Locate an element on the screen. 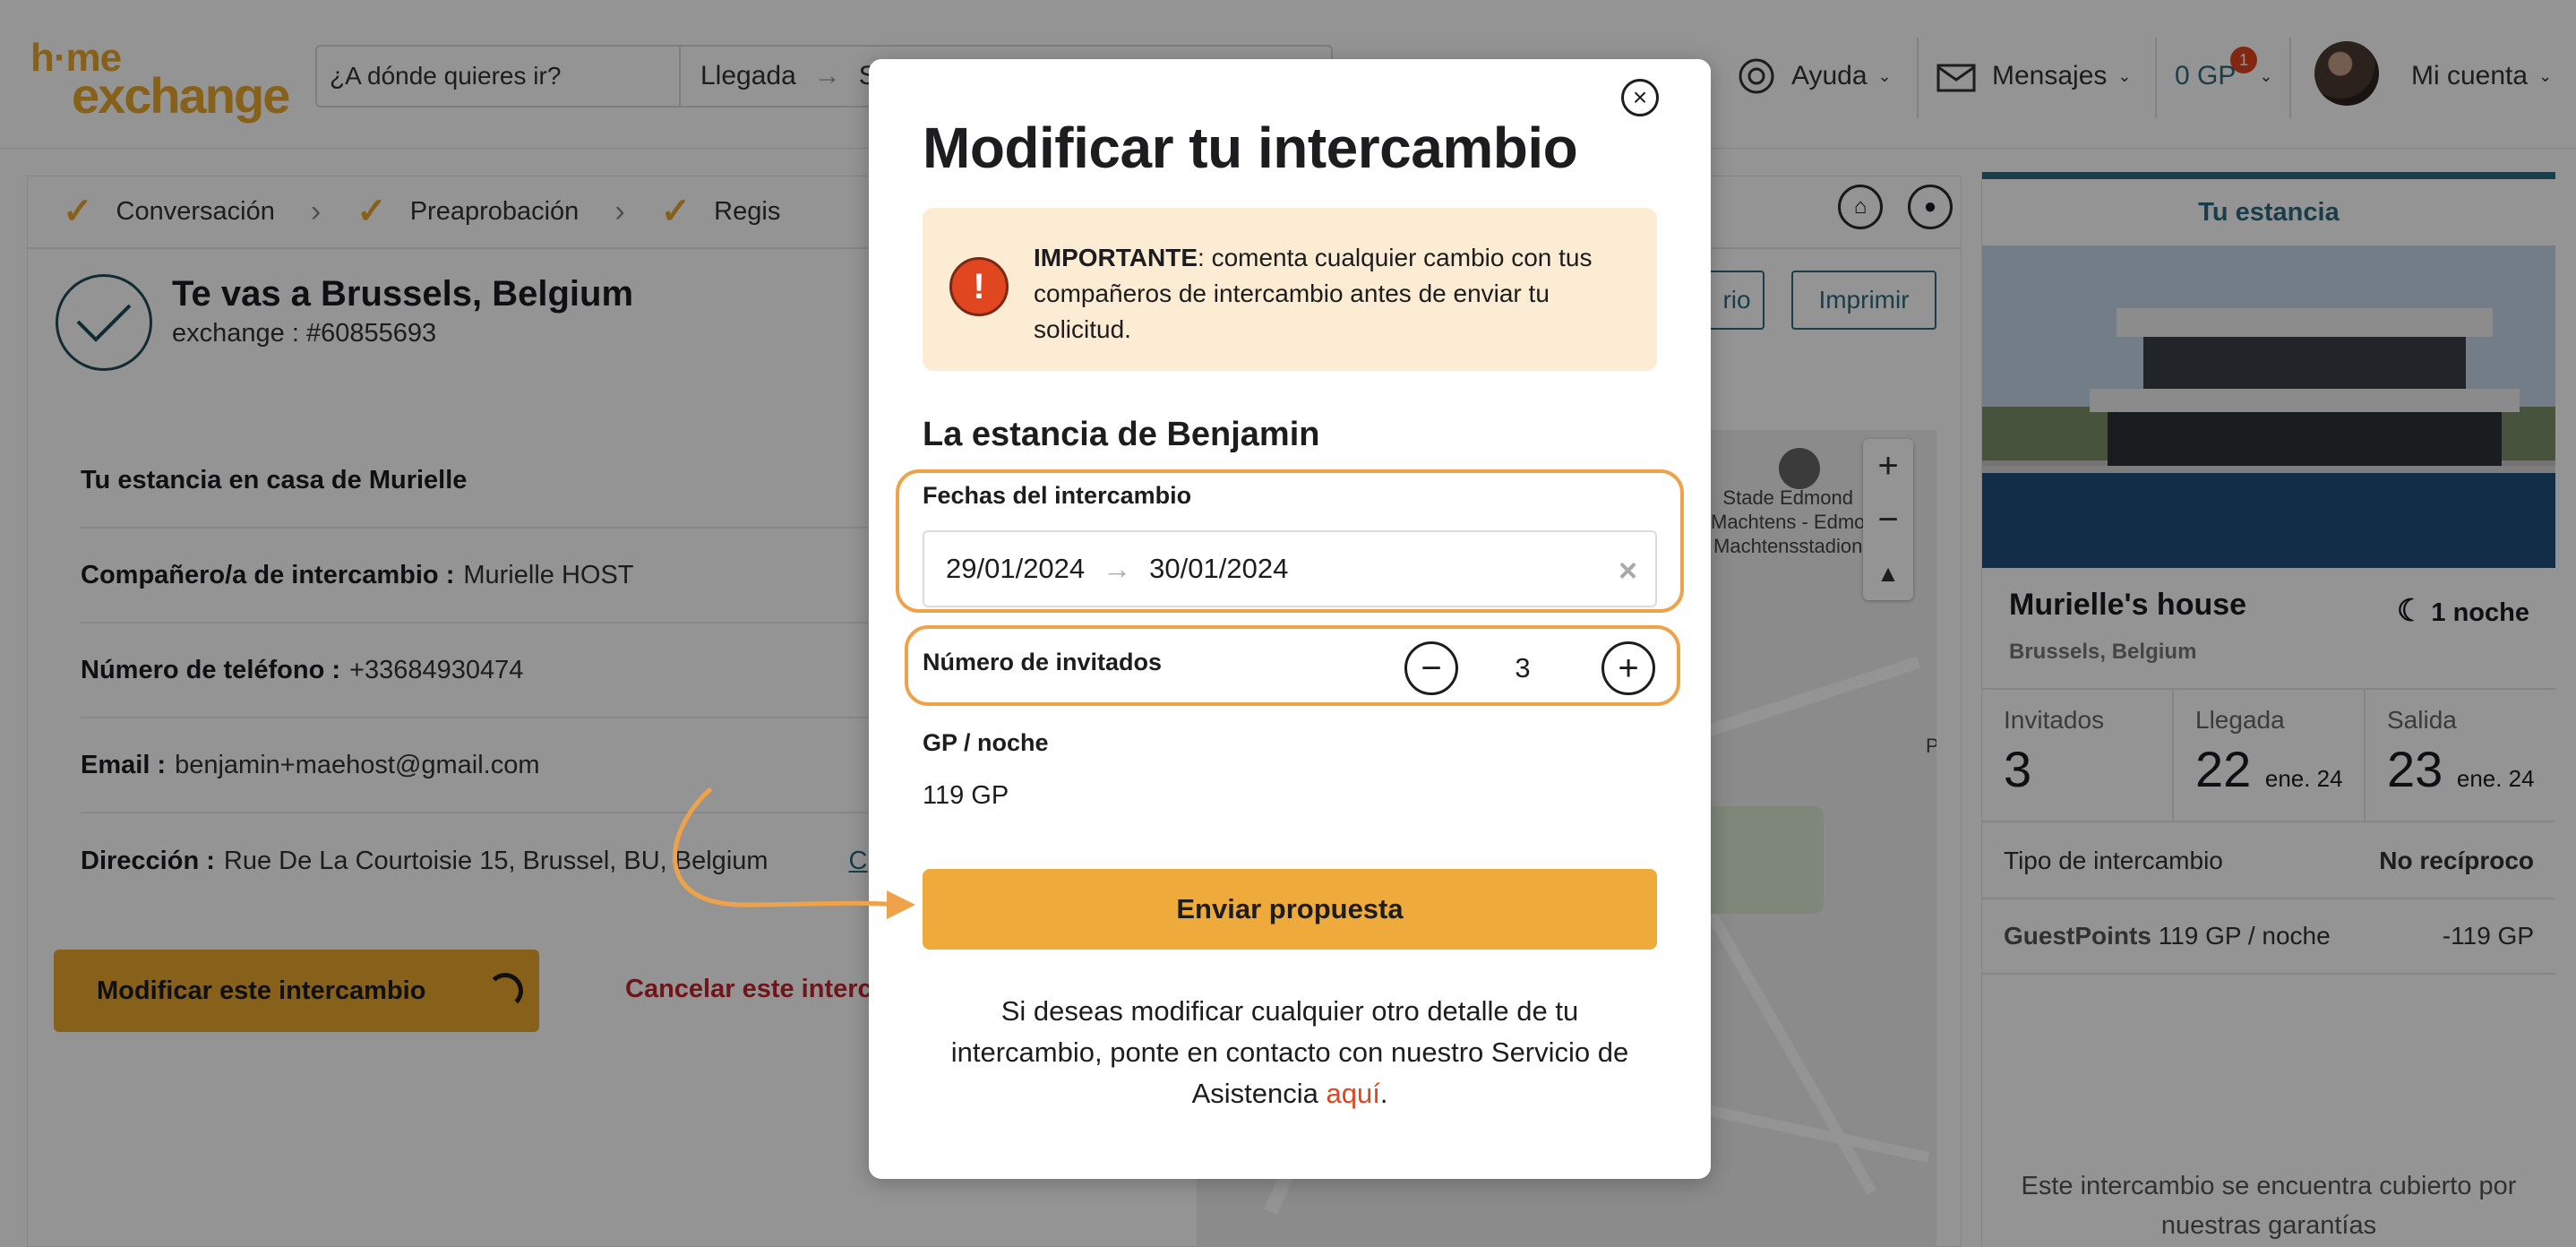  send-proposal-button: Enviar propuesta is located at coordinates (1290, 909).